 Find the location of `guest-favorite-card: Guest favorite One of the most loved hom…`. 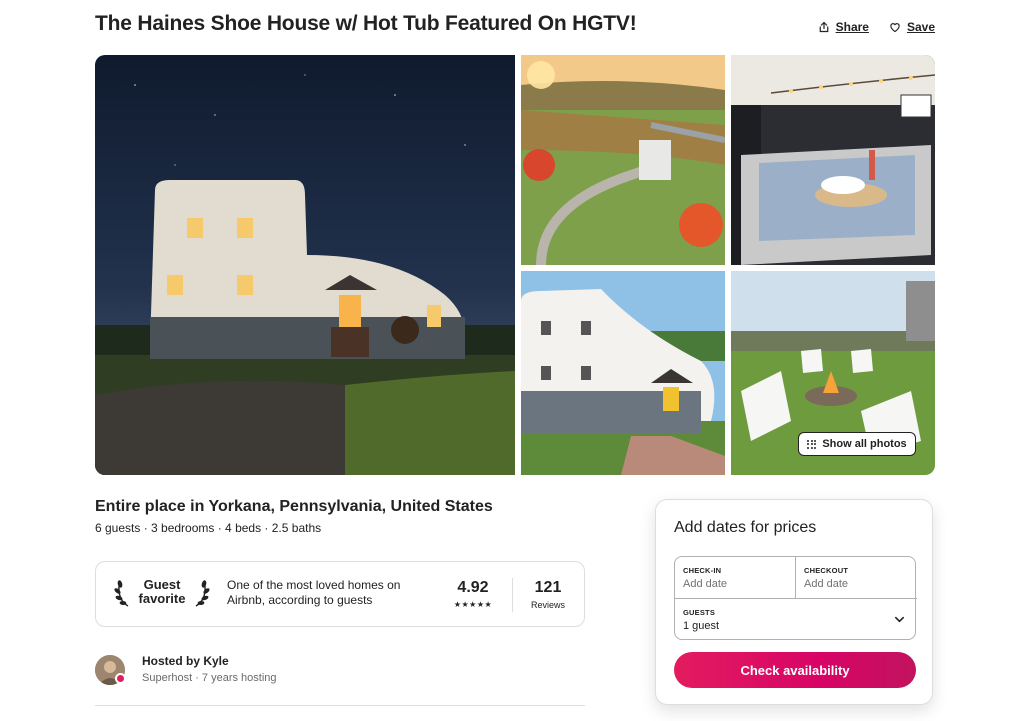

guest-favorite-card: Guest favorite One of the most loved hom… is located at coordinates (340, 594).